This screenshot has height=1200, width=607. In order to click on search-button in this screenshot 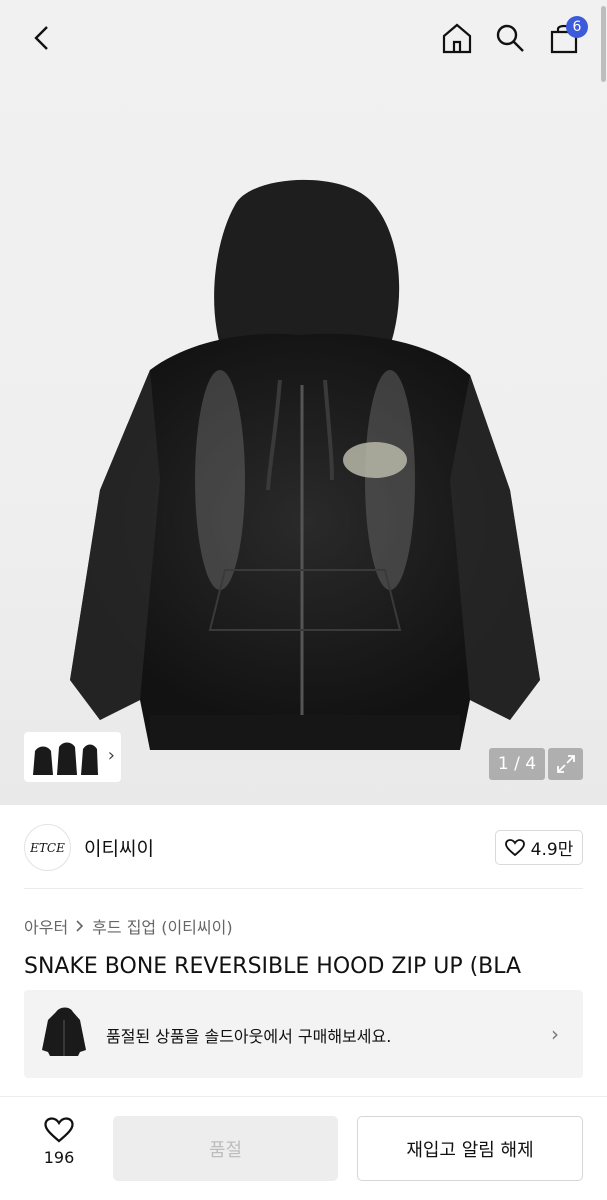, I will do `click(510, 38)`.